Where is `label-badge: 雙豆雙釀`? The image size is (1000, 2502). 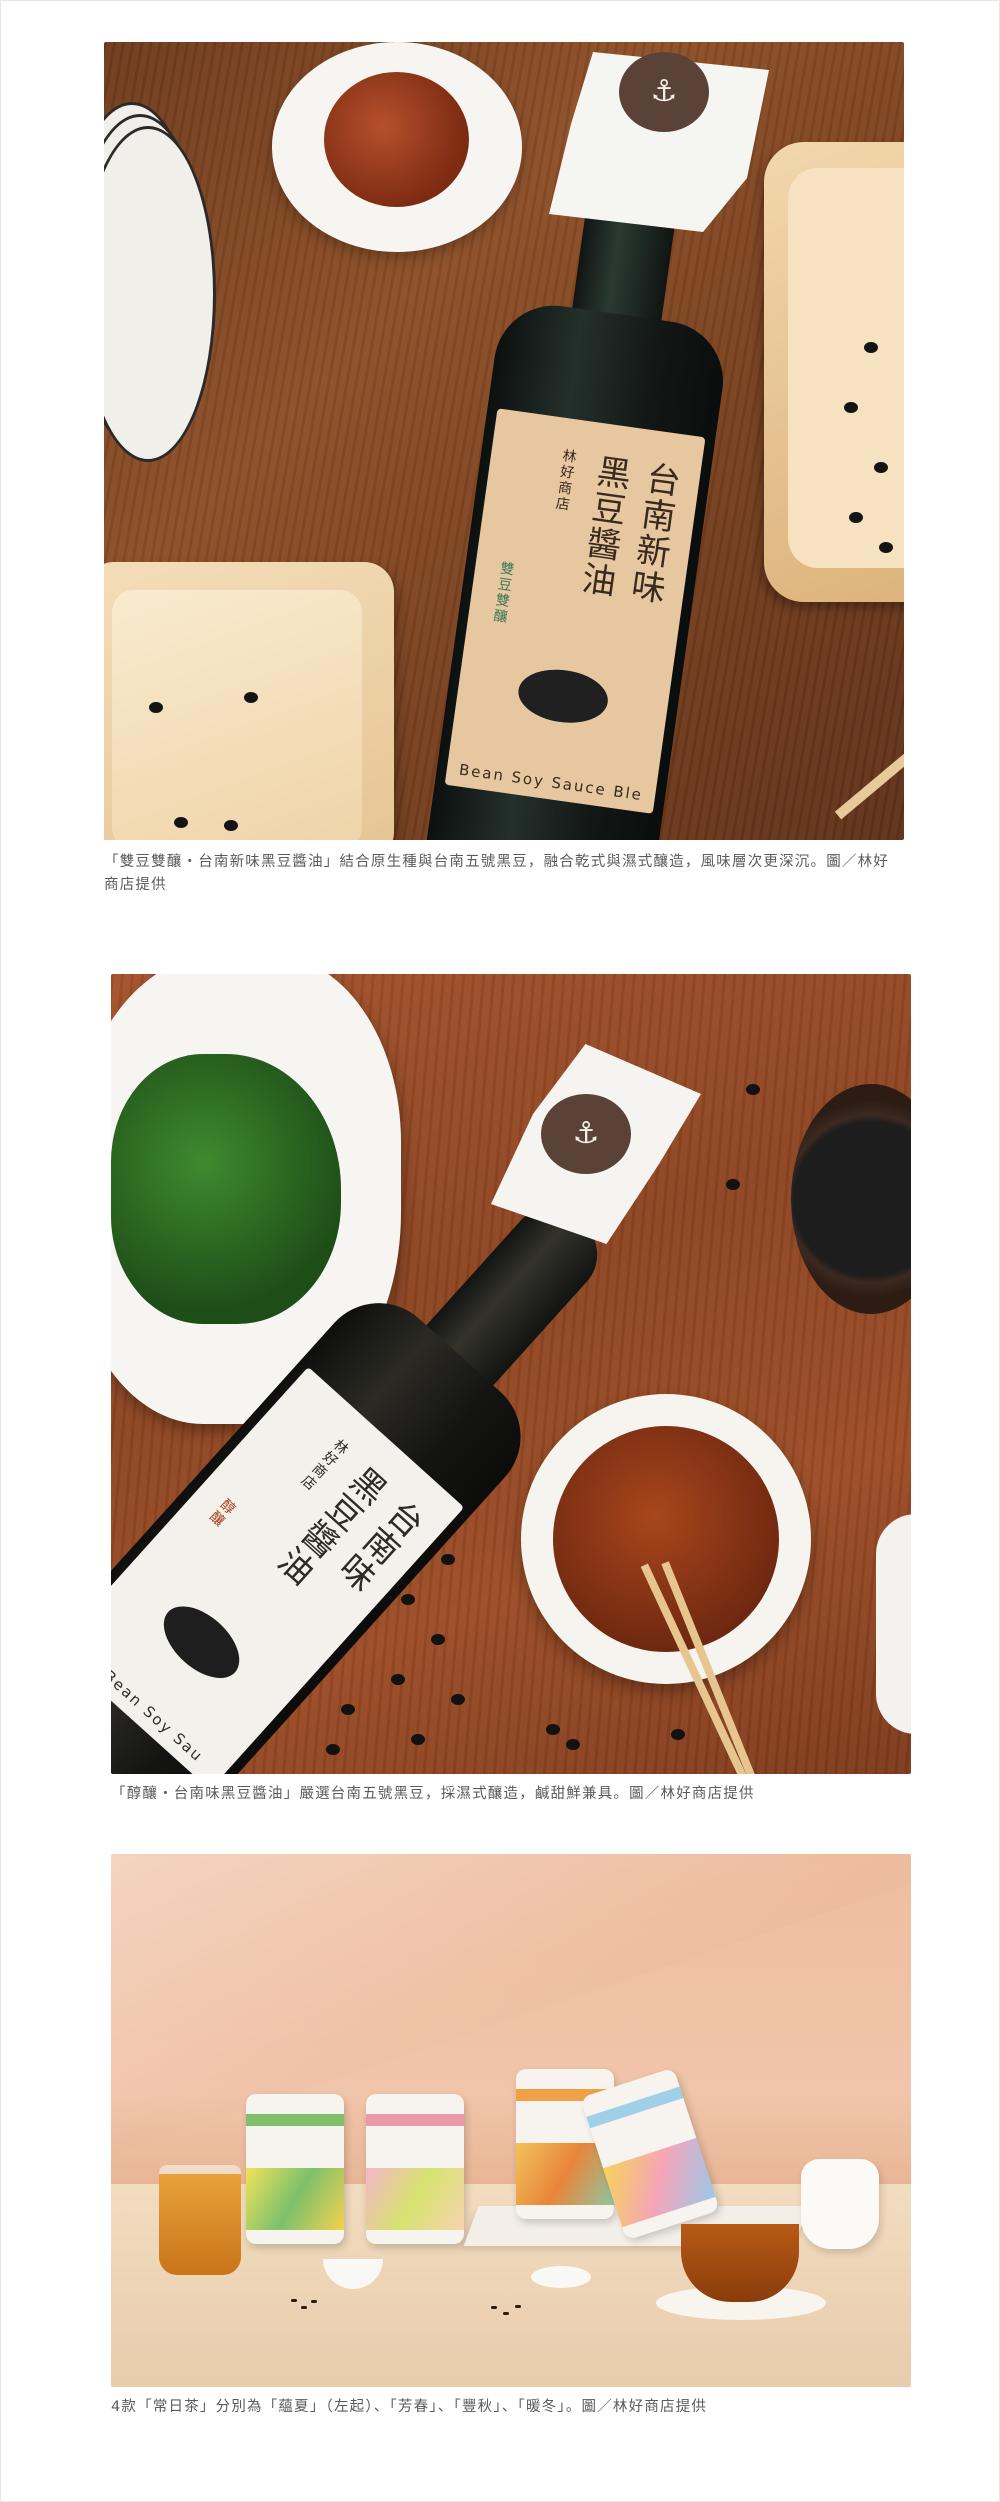 label-badge: 雙豆雙釀 is located at coordinates (503, 593).